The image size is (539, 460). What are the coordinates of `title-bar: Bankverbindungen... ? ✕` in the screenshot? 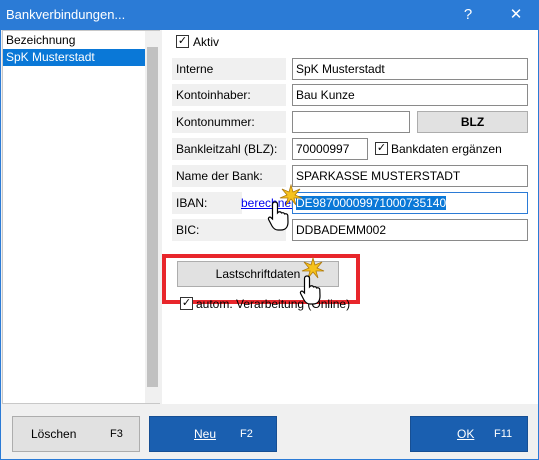 It's located at (269, 15).